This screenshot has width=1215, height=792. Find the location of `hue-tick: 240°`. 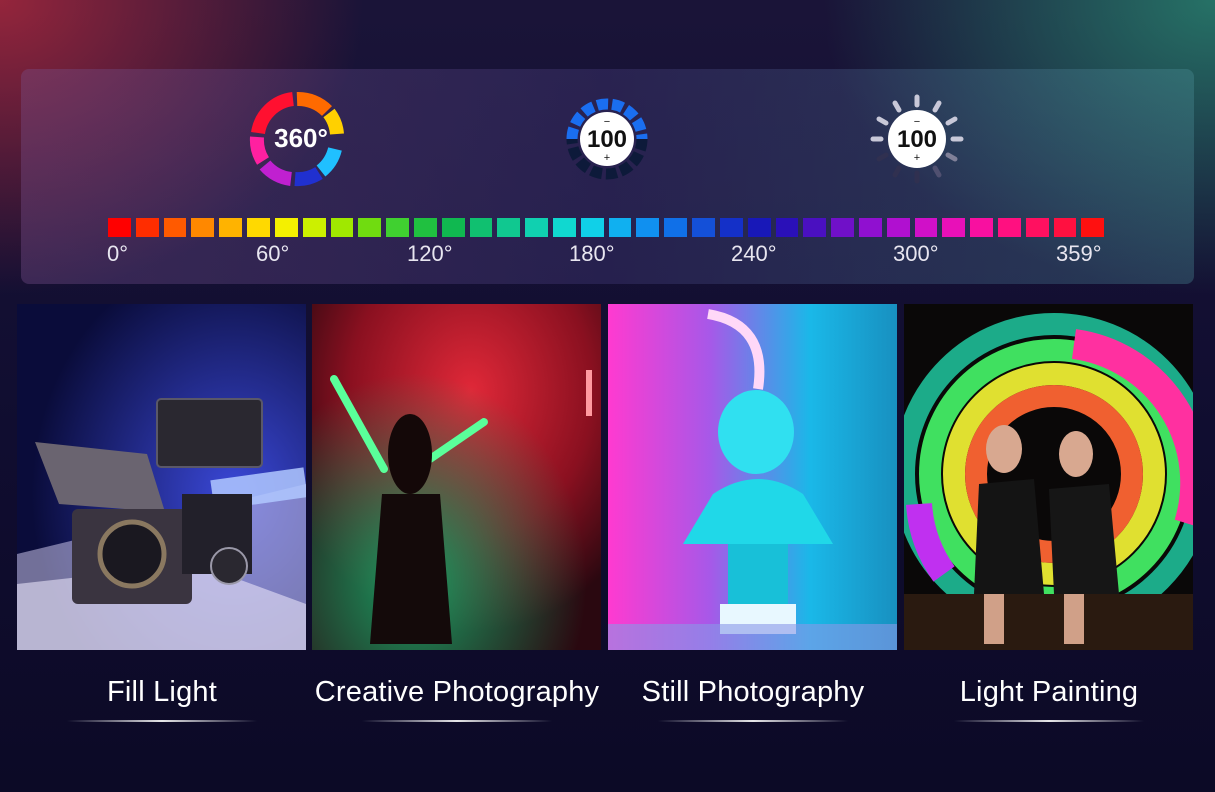

hue-tick: 240° is located at coordinates (754, 253).